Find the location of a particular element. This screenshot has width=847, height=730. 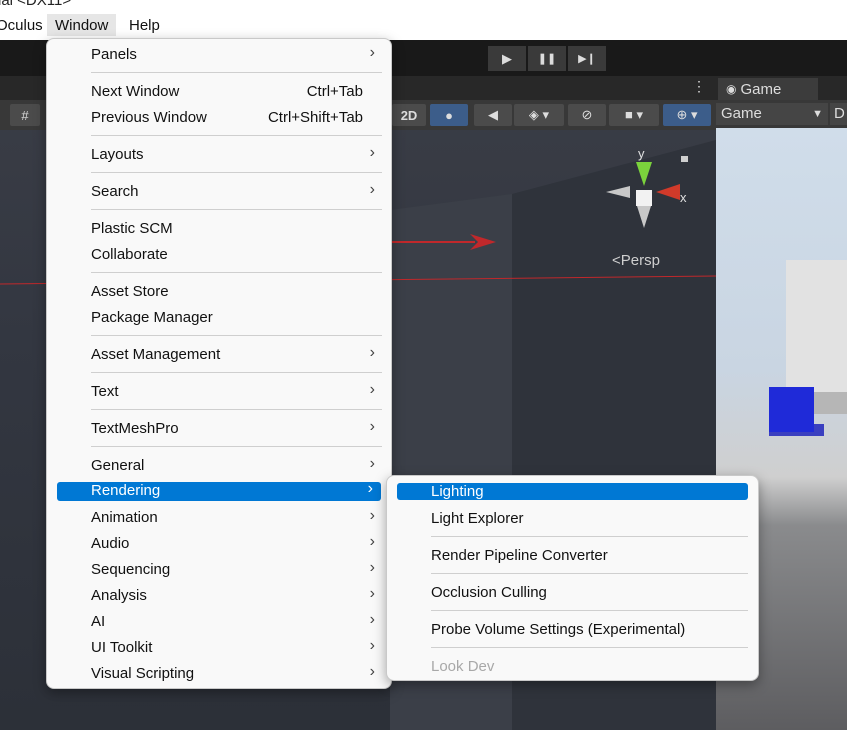

gizmo-icon: ⊕ ▾ is located at coordinates (687, 114).